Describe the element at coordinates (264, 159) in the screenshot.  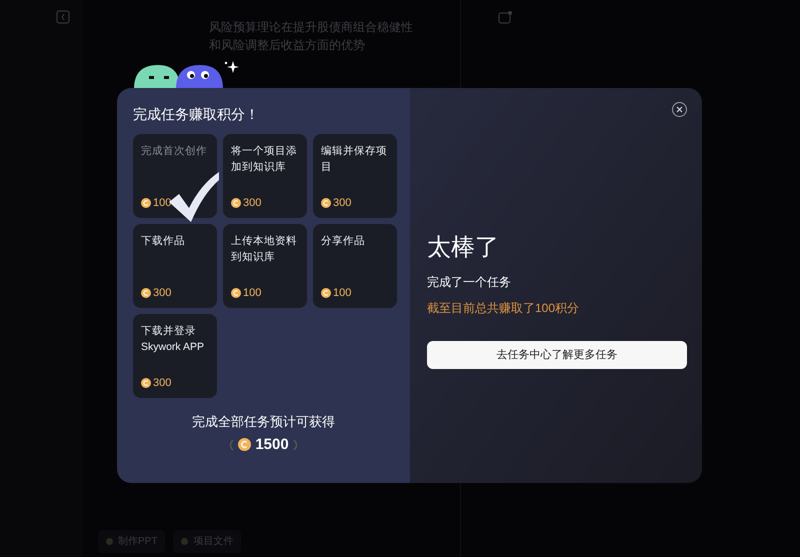
I see `task-label: 将一个项目添加到知识库` at that location.